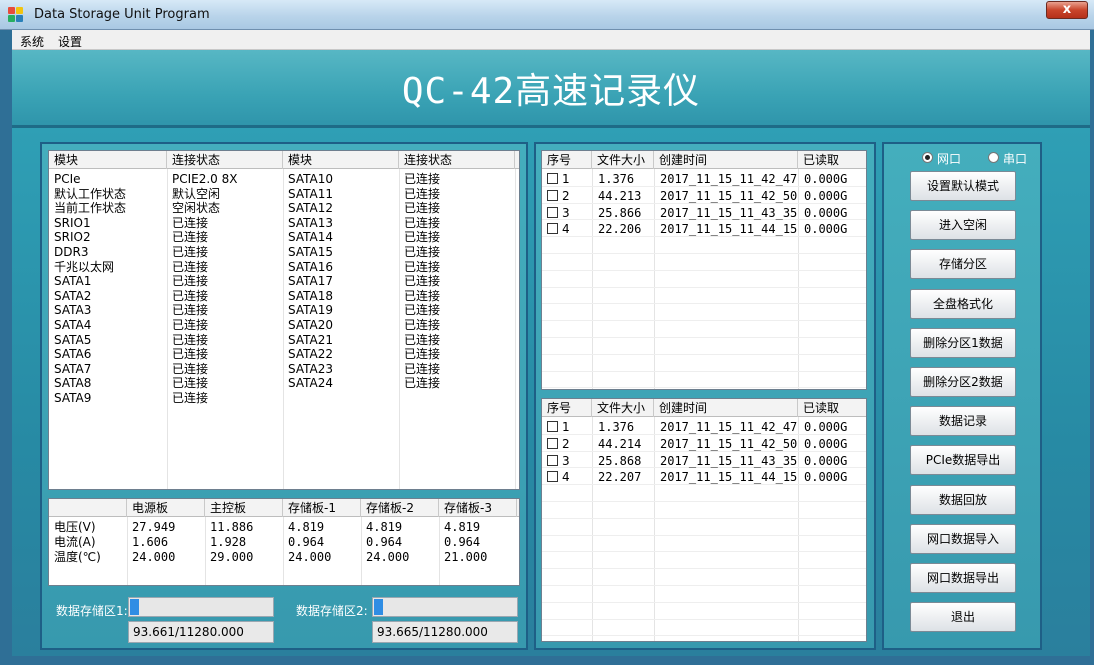  I want to click on interface-radio-serial, so click(993, 157).